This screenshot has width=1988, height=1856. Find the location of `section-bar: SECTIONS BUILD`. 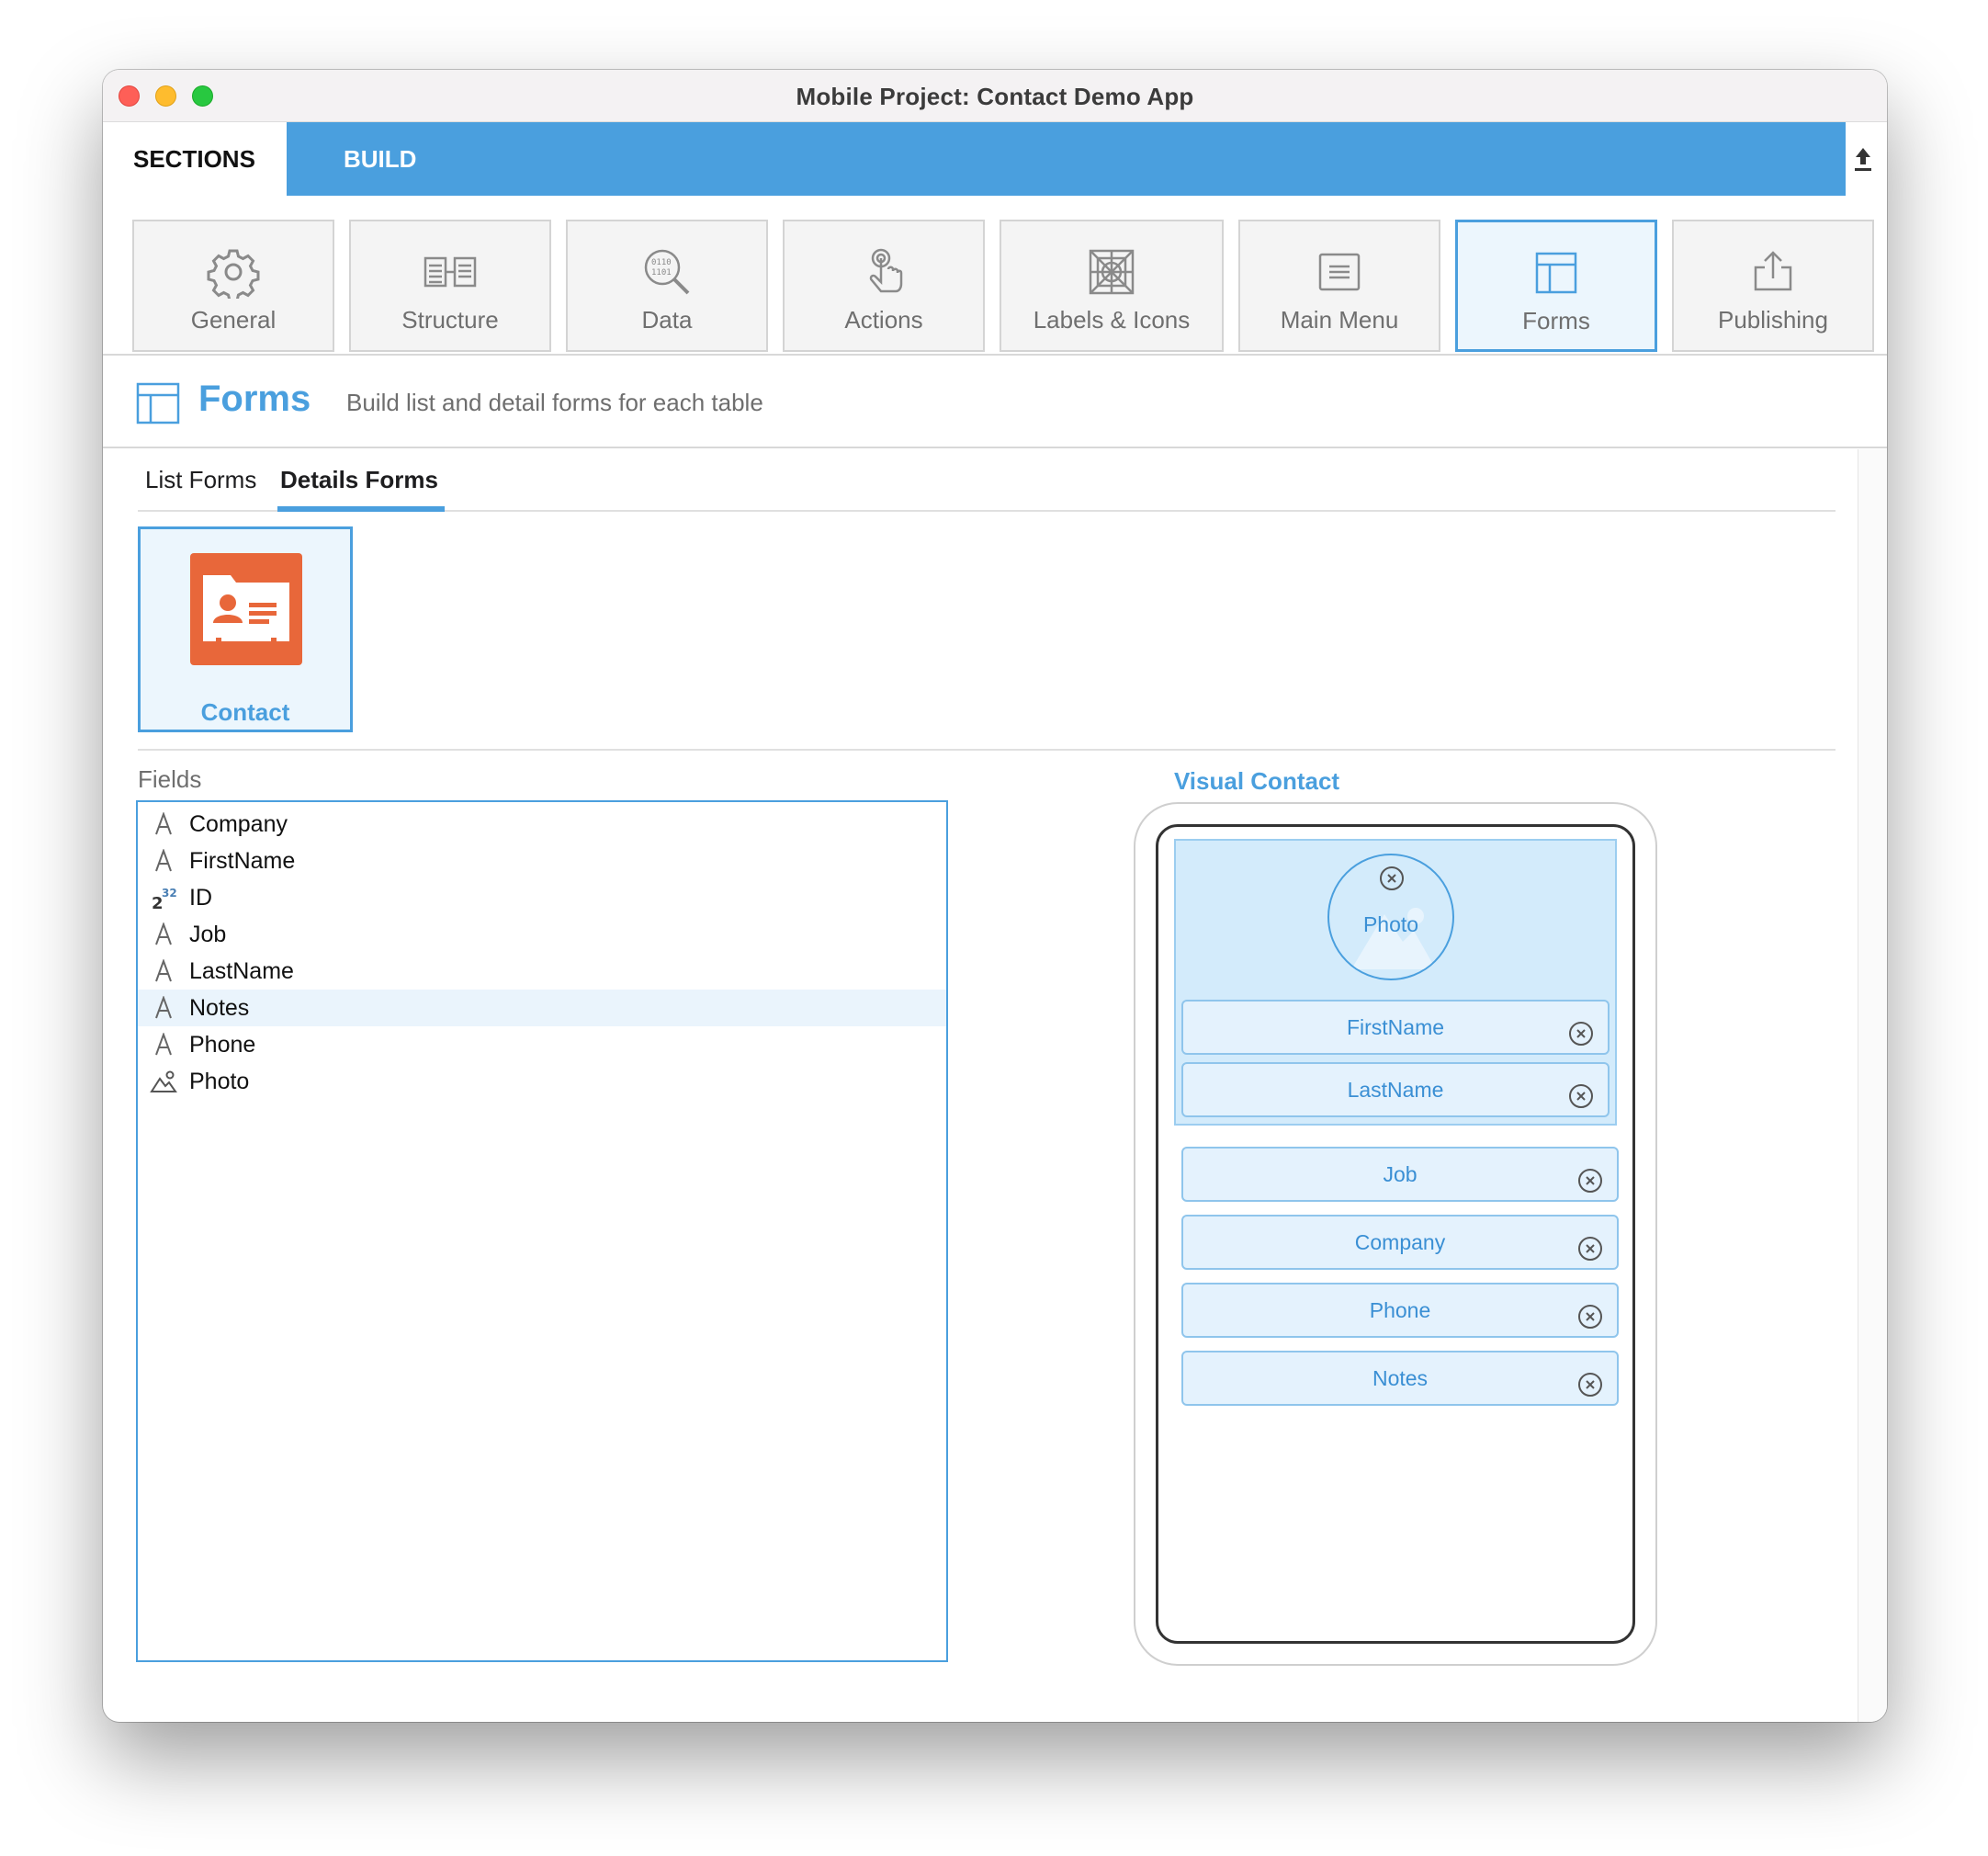

section-bar: SECTIONS BUILD is located at coordinates (995, 159).